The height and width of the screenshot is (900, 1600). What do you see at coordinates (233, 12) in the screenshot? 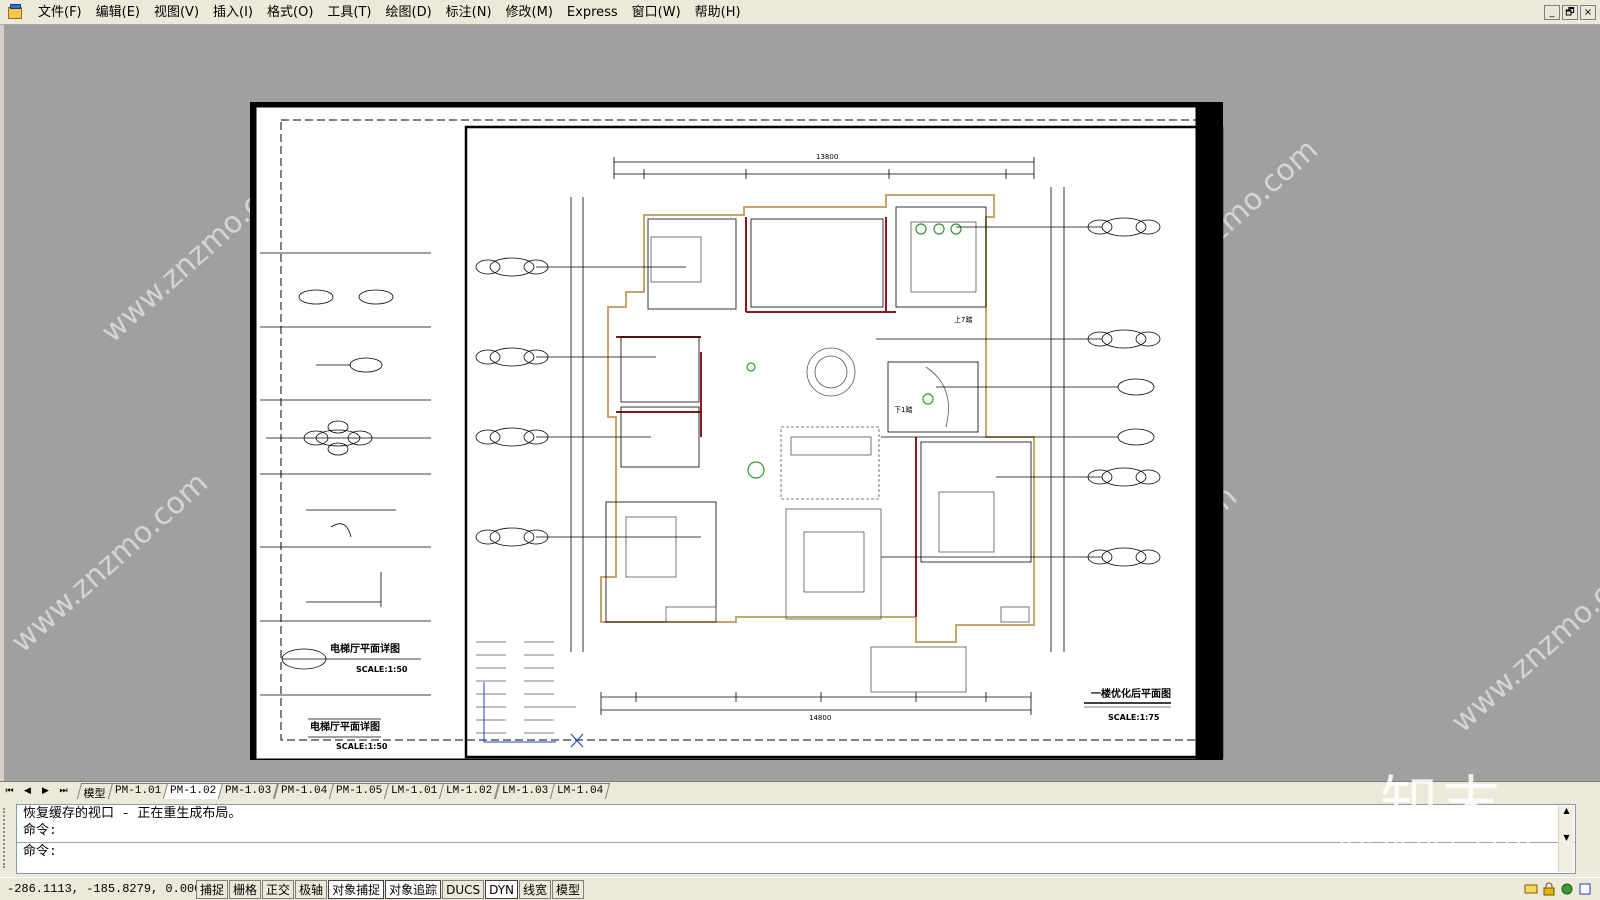
I see `menu-insert: 插入(I)` at bounding box center [233, 12].